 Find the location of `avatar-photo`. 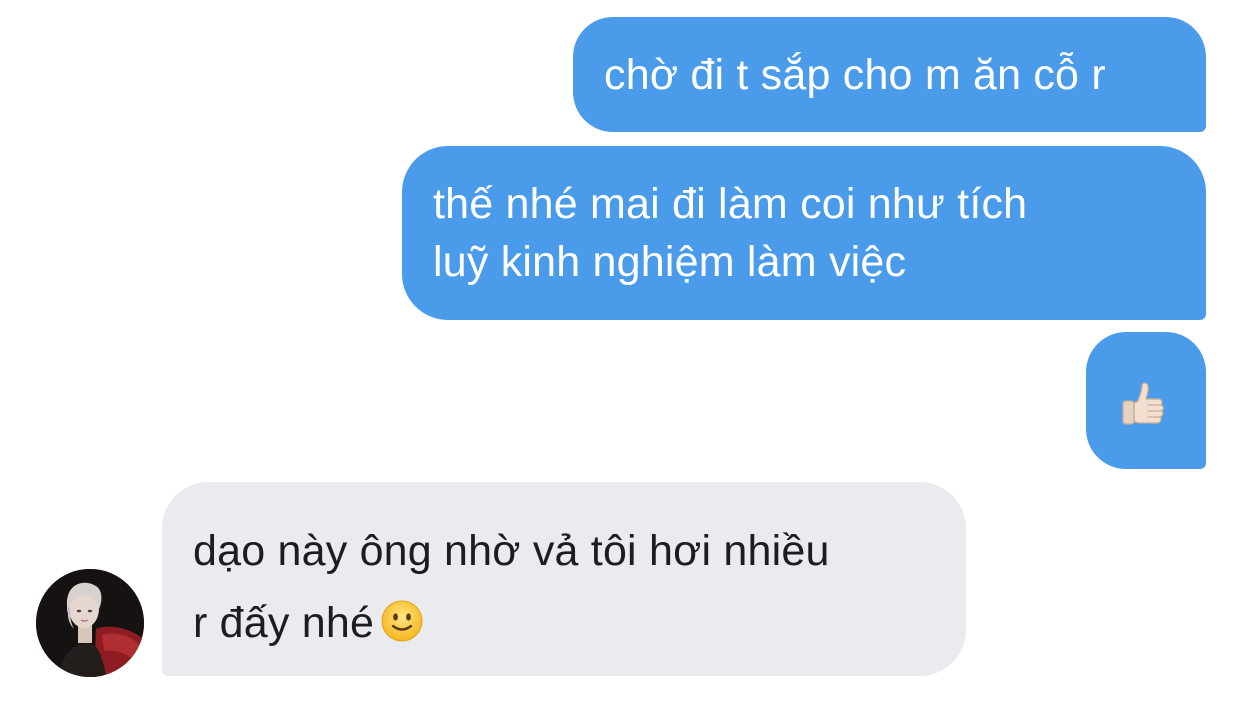

avatar-photo is located at coordinates (90, 623).